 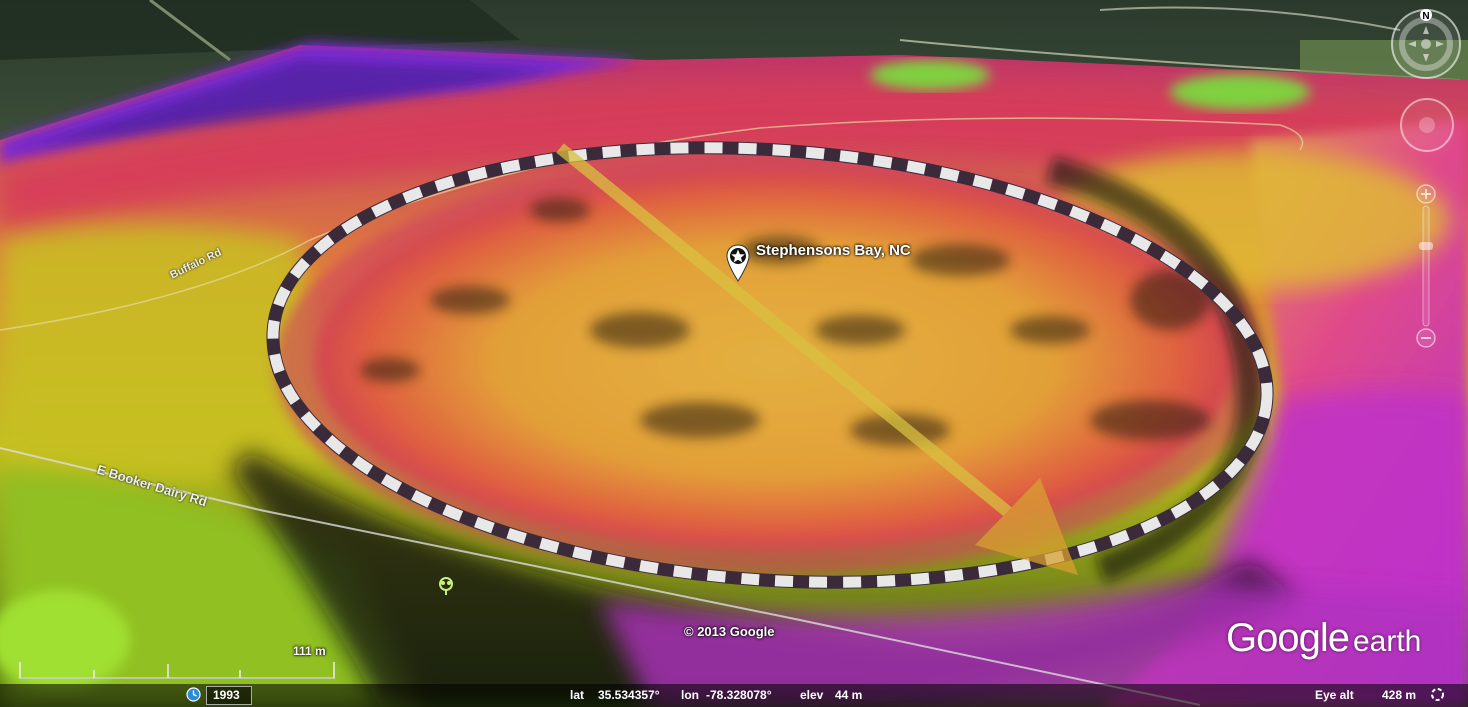 I want to click on placemark-star-icon, so click(x=738, y=263).